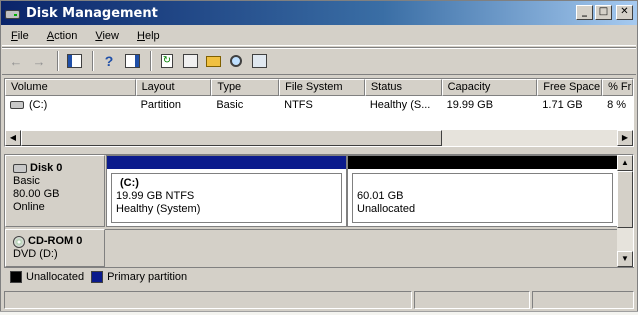 The width and height of the screenshot is (638, 315). I want to click on volume-icon, so click(17, 105).